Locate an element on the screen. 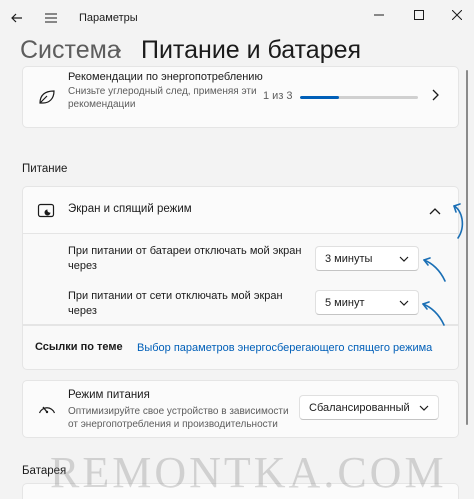 The image size is (474, 499). recommendations-title: Рекомендации по энергопотреблению is located at coordinates (165, 77).